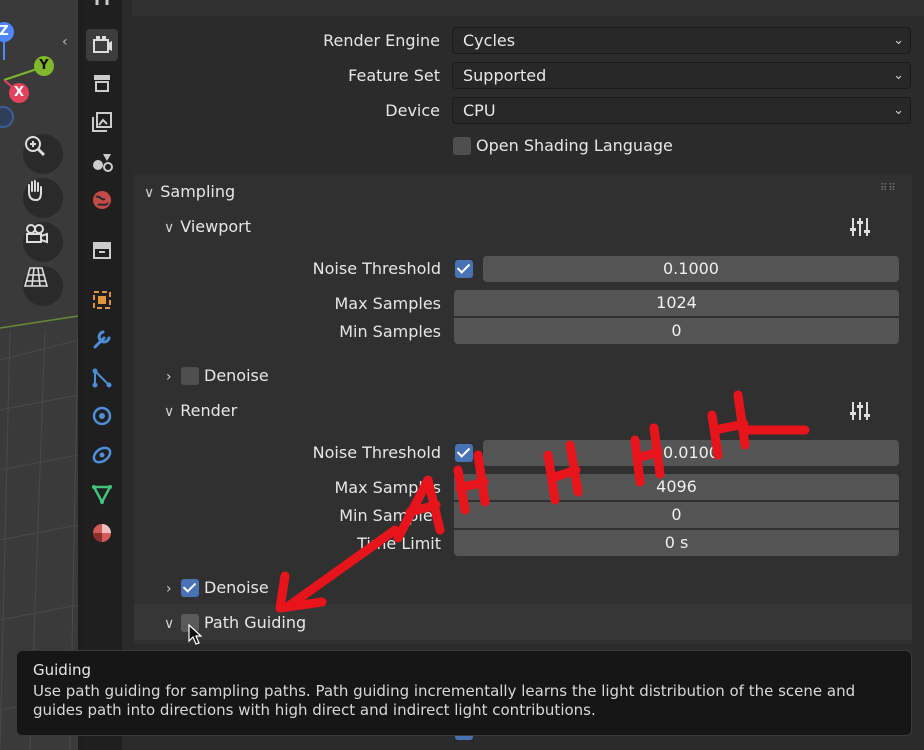  I want to click on object-data-properties-tab, so click(102, 494).